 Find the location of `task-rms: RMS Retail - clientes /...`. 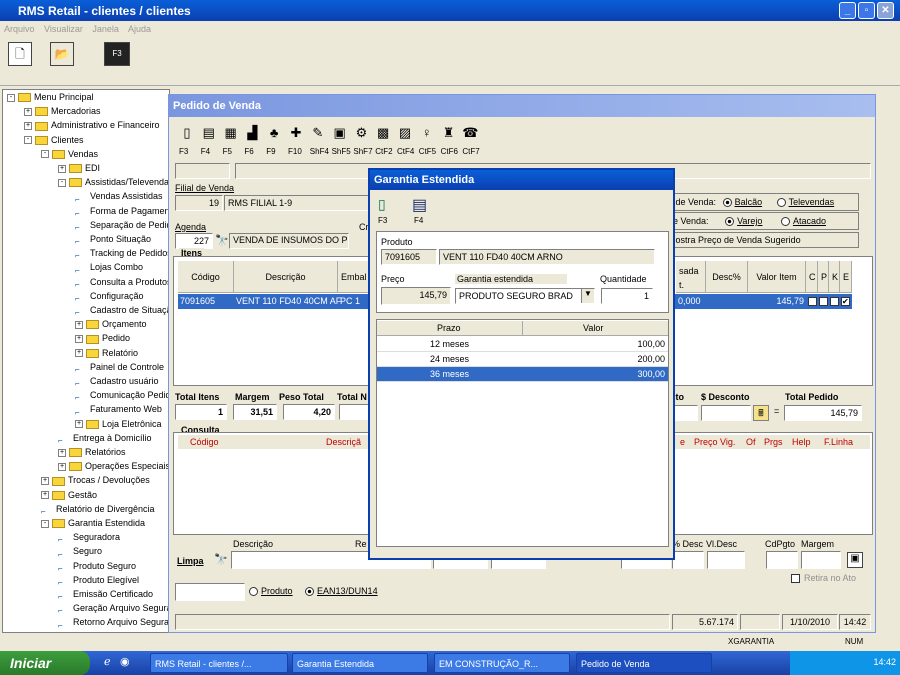

task-rms: RMS Retail - clientes /... is located at coordinates (219, 663).